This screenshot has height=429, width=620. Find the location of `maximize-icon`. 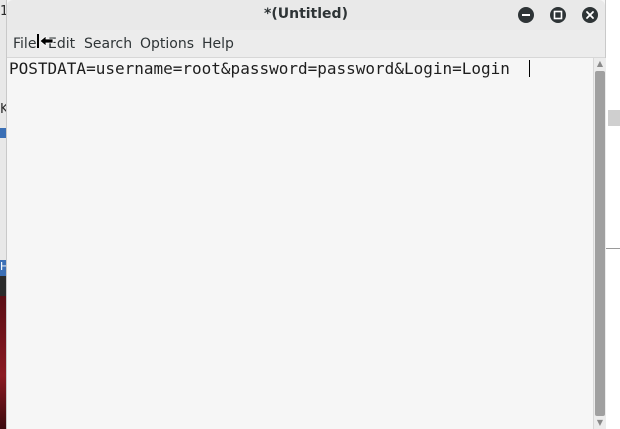

maximize-icon is located at coordinates (558, 15).